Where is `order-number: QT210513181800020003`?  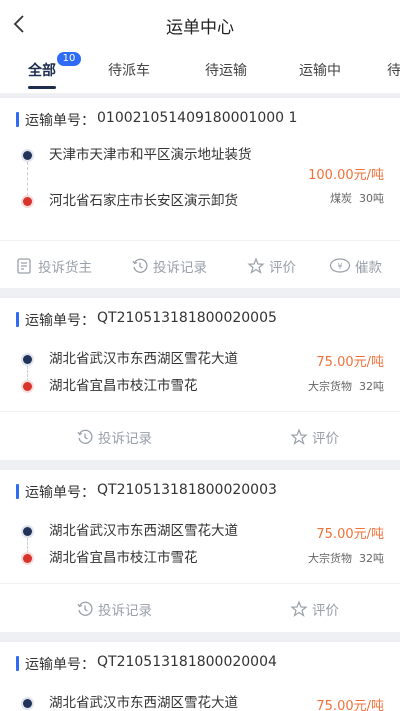
order-number: QT210513181800020003 is located at coordinates (187, 490).